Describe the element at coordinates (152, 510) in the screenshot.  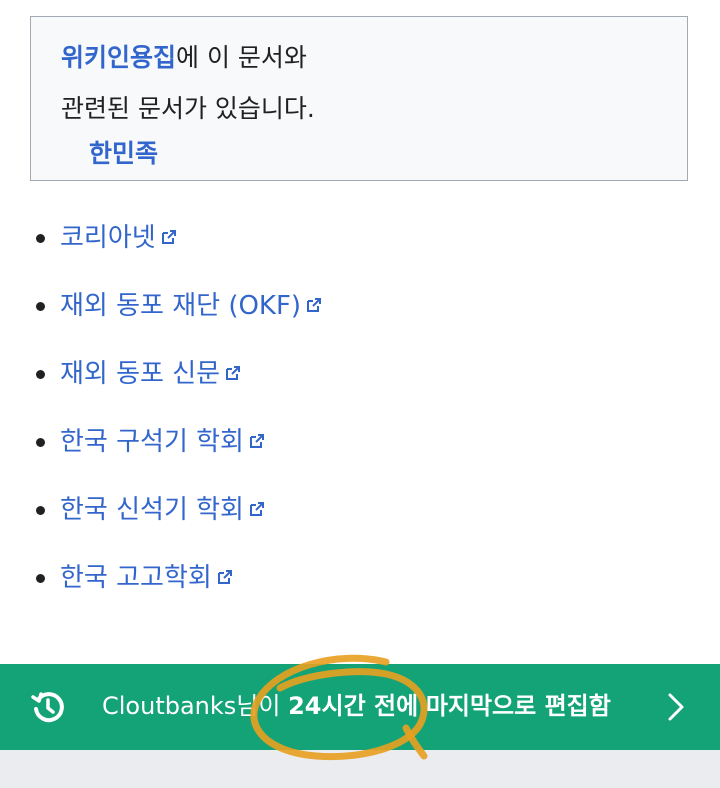
I see `external-link-label: 한국 신석기 학회` at that location.